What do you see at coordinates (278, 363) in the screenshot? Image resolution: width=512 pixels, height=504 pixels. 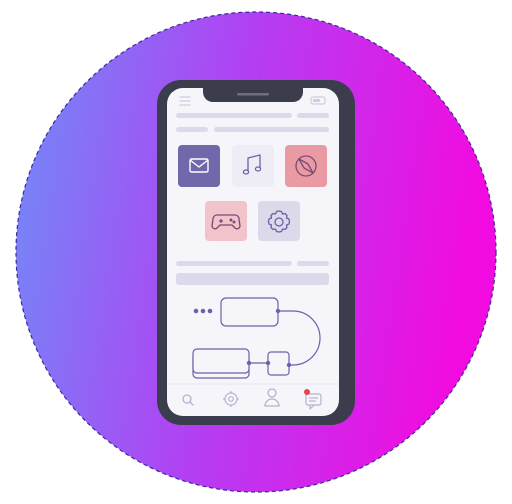 I see `flow-node-small` at bounding box center [278, 363].